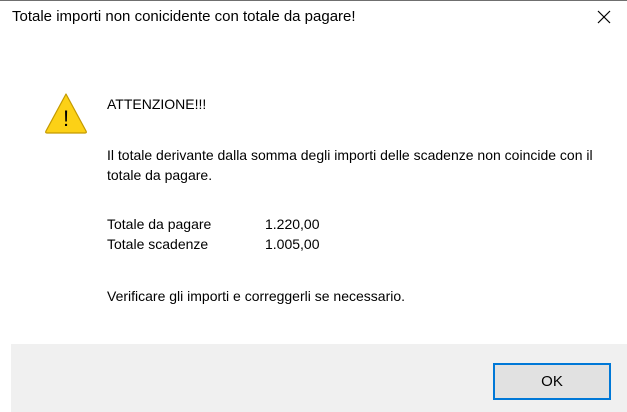  I want to click on summary-label: Totale scadenze, so click(158, 244).